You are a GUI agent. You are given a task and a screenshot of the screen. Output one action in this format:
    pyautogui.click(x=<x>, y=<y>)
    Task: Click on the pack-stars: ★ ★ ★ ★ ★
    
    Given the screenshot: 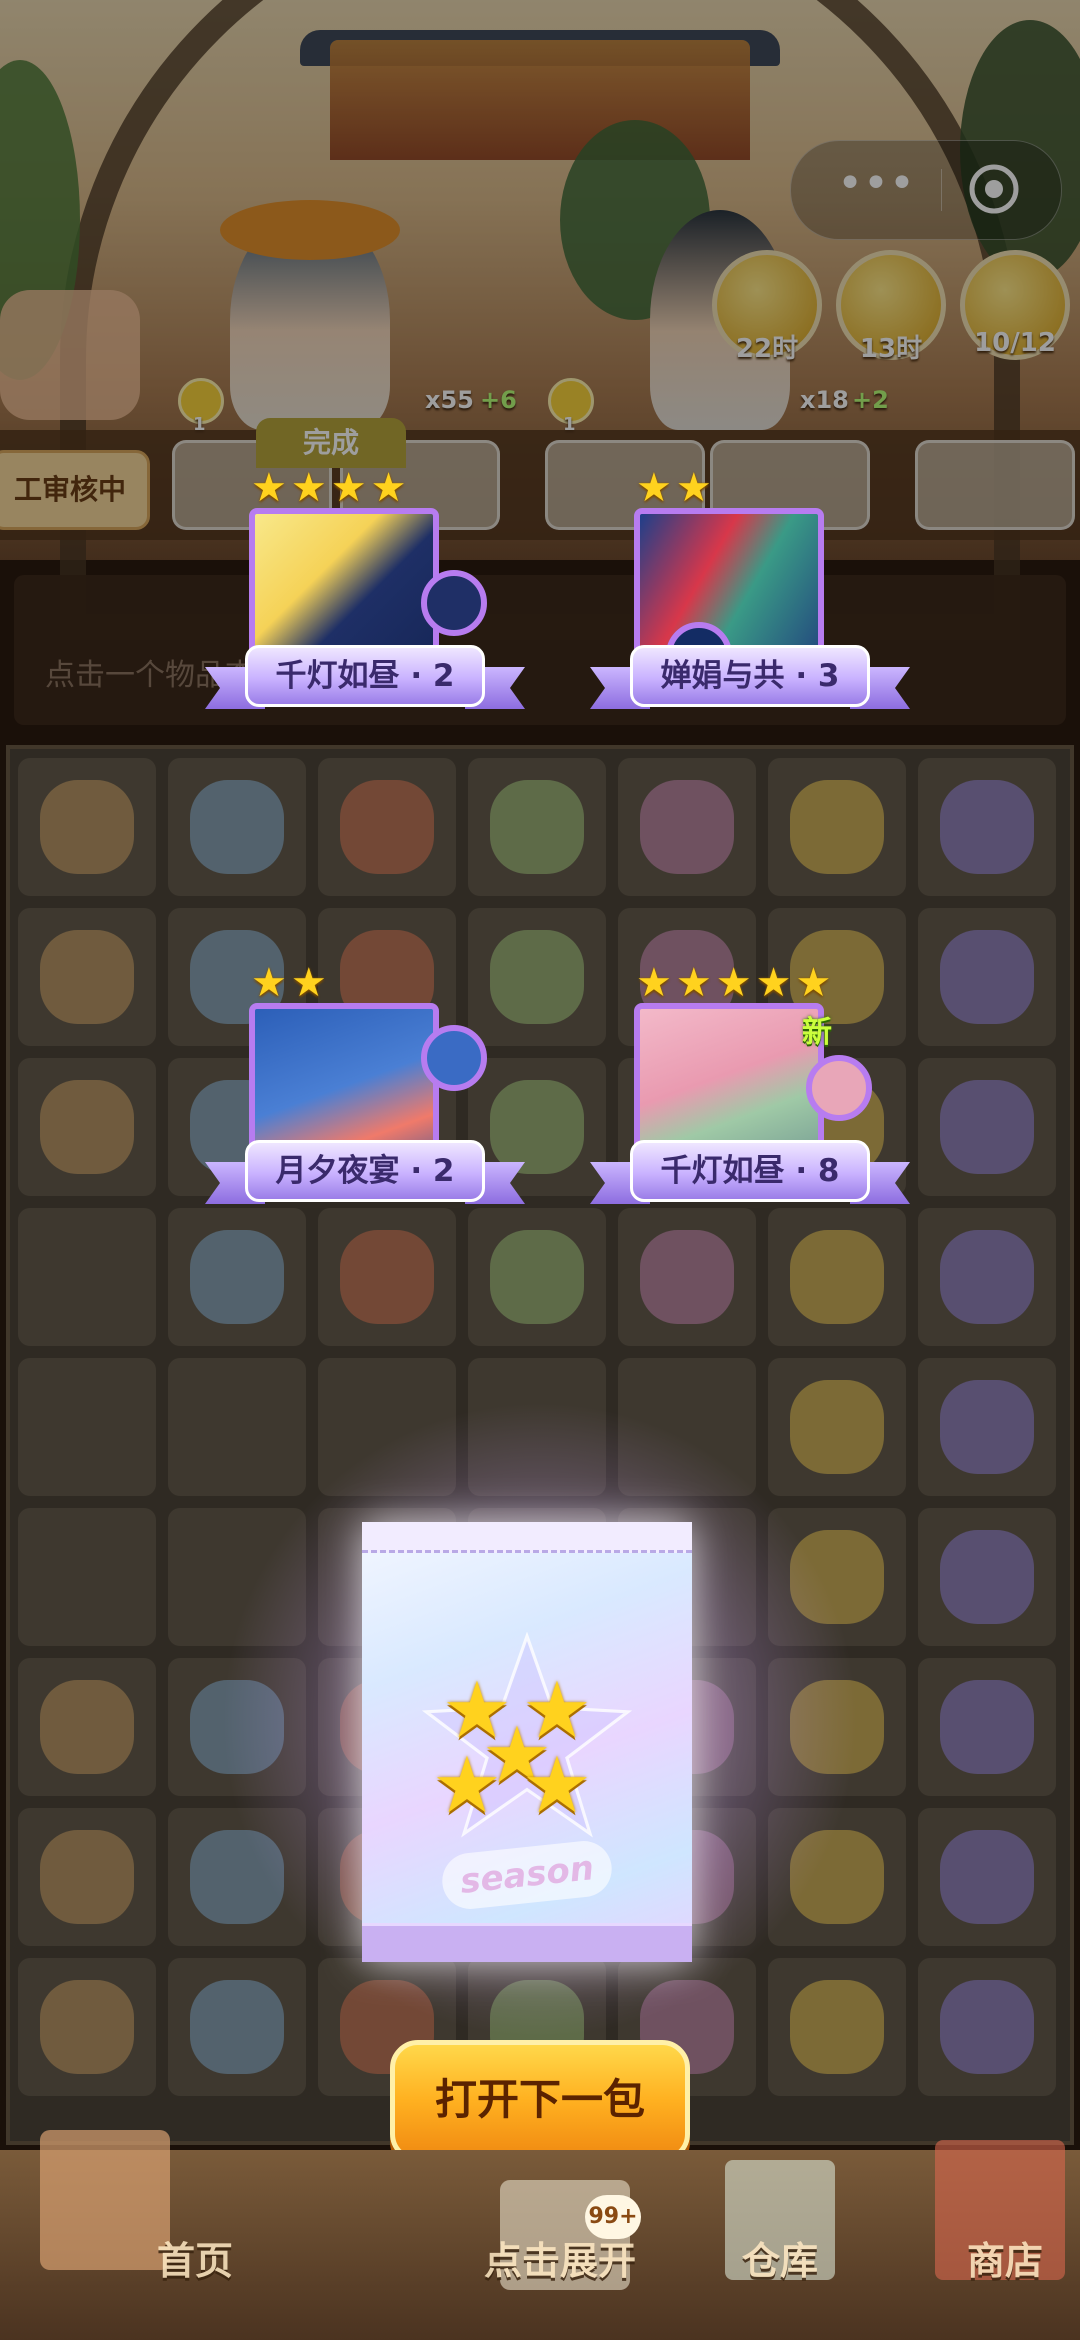 What is the action you would take?
    pyautogui.click(x=527, y=1742)
    